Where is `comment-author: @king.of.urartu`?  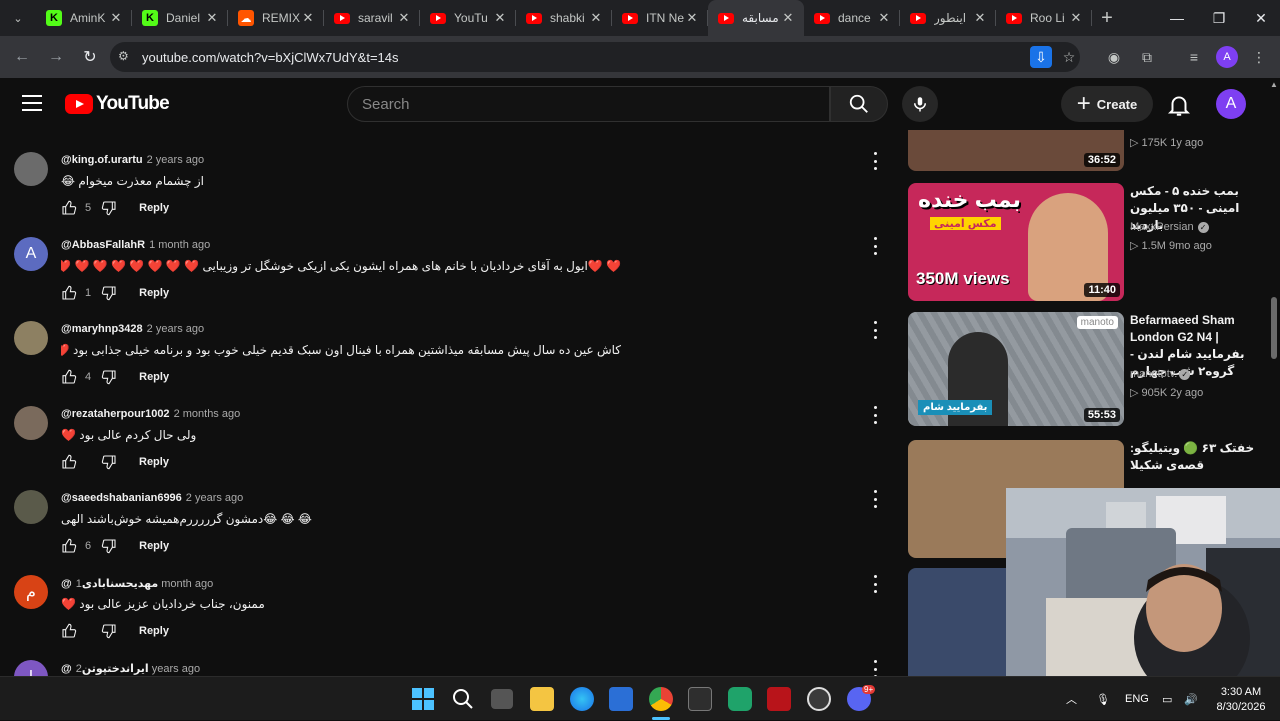
comment-author: @king.of.urartu is located at coordinates (102, 160).